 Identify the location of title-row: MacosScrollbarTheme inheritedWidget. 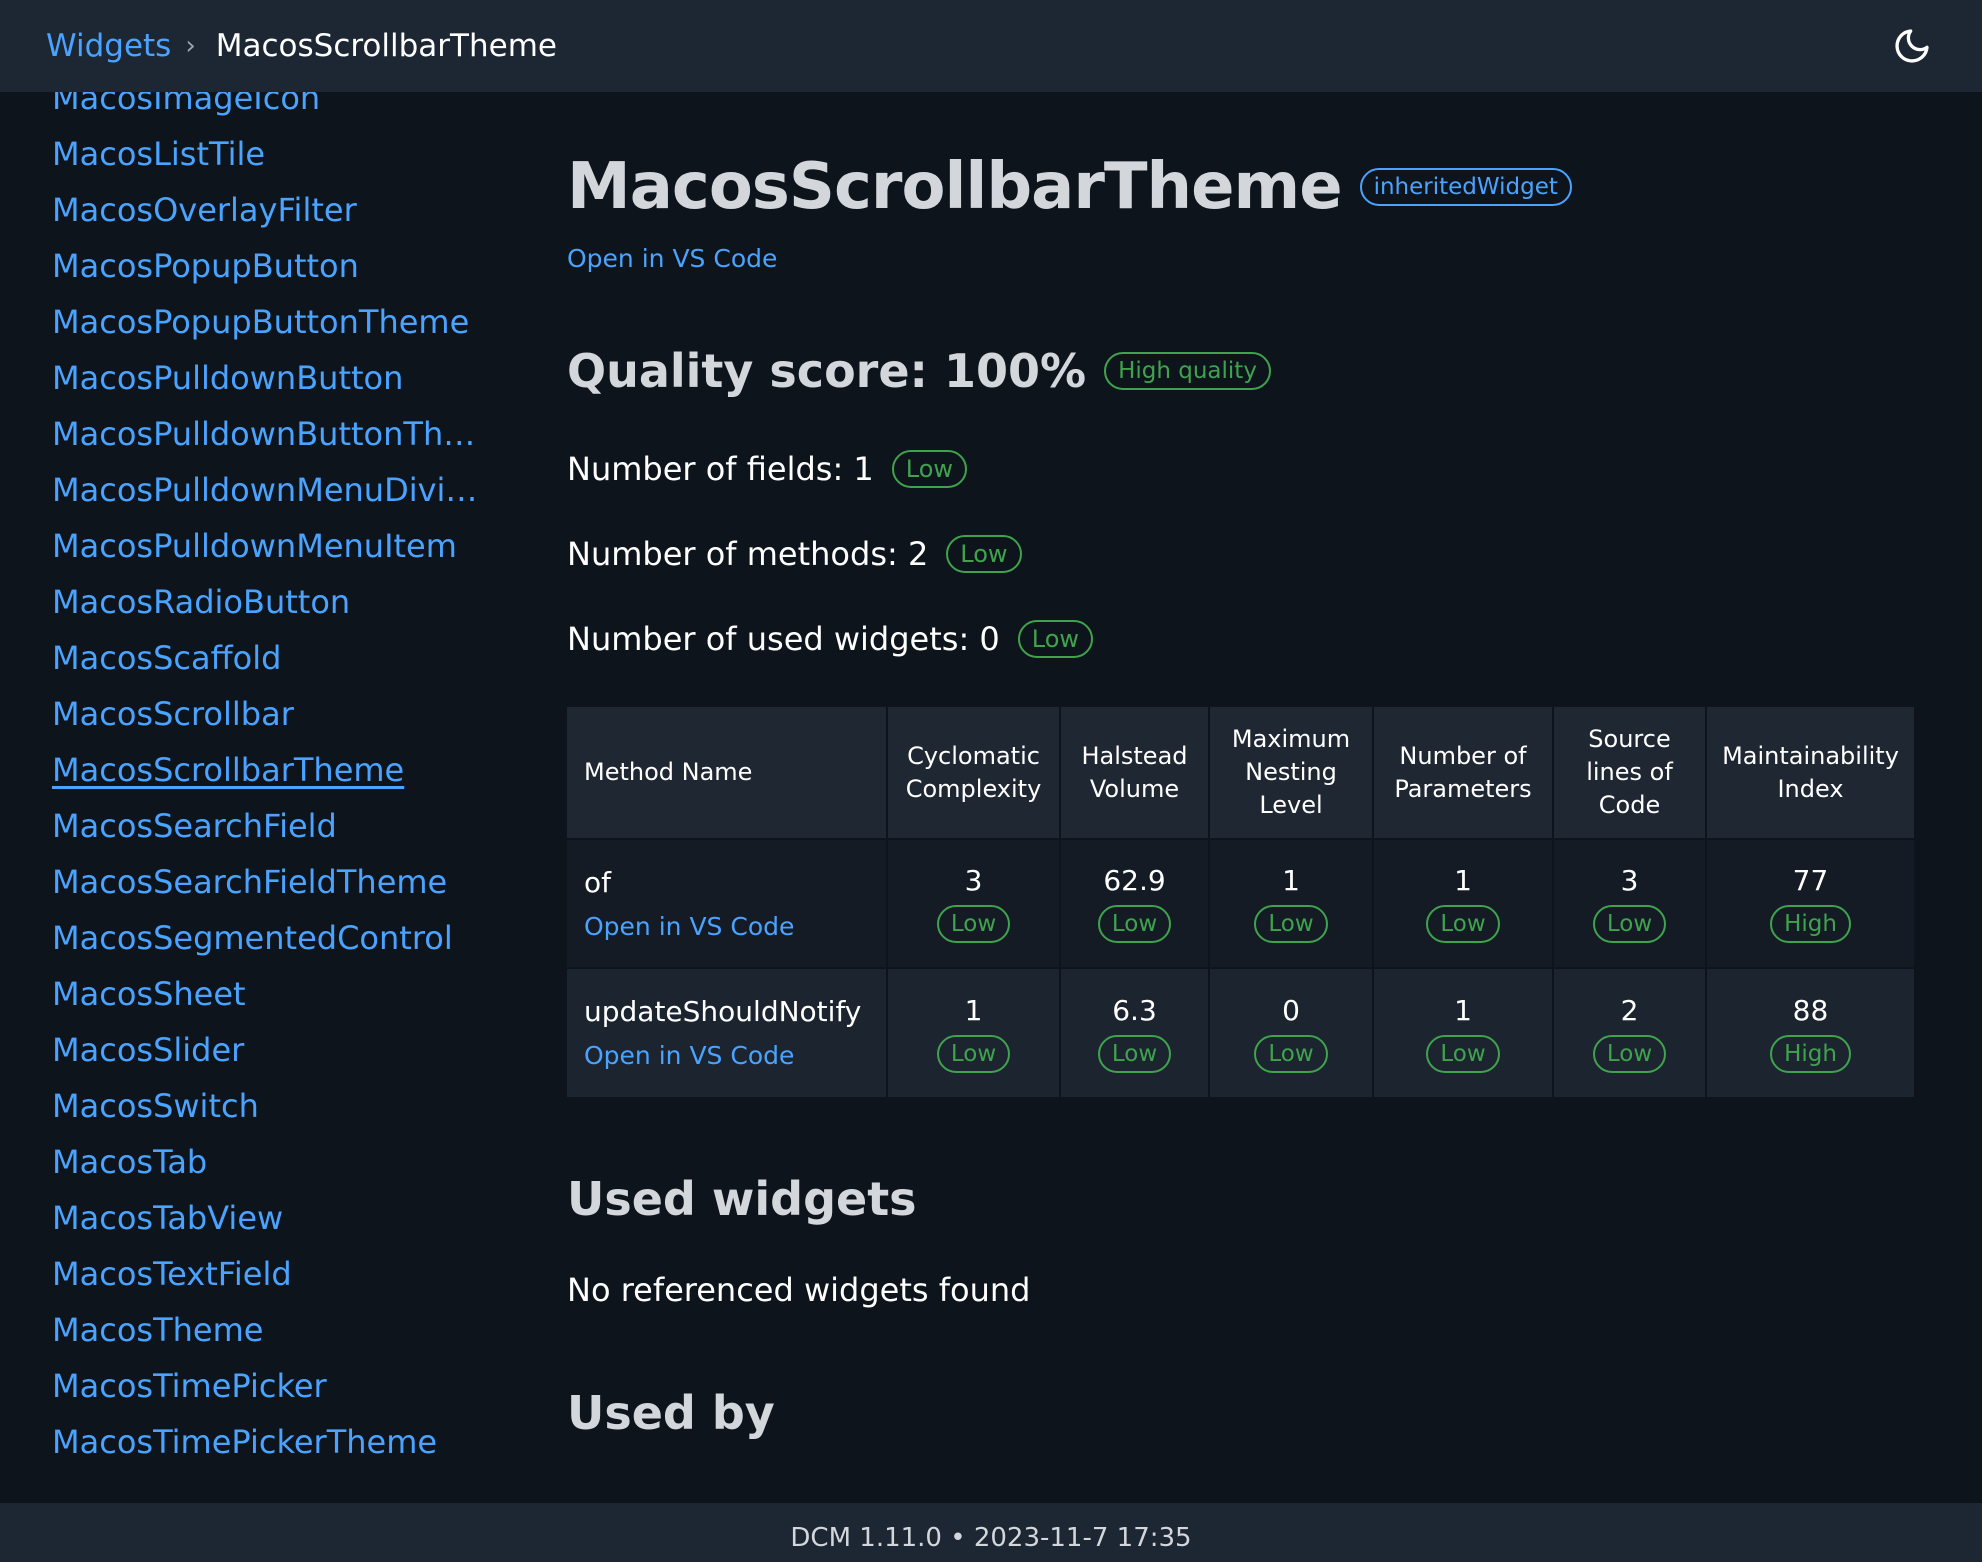
(1069, 187).